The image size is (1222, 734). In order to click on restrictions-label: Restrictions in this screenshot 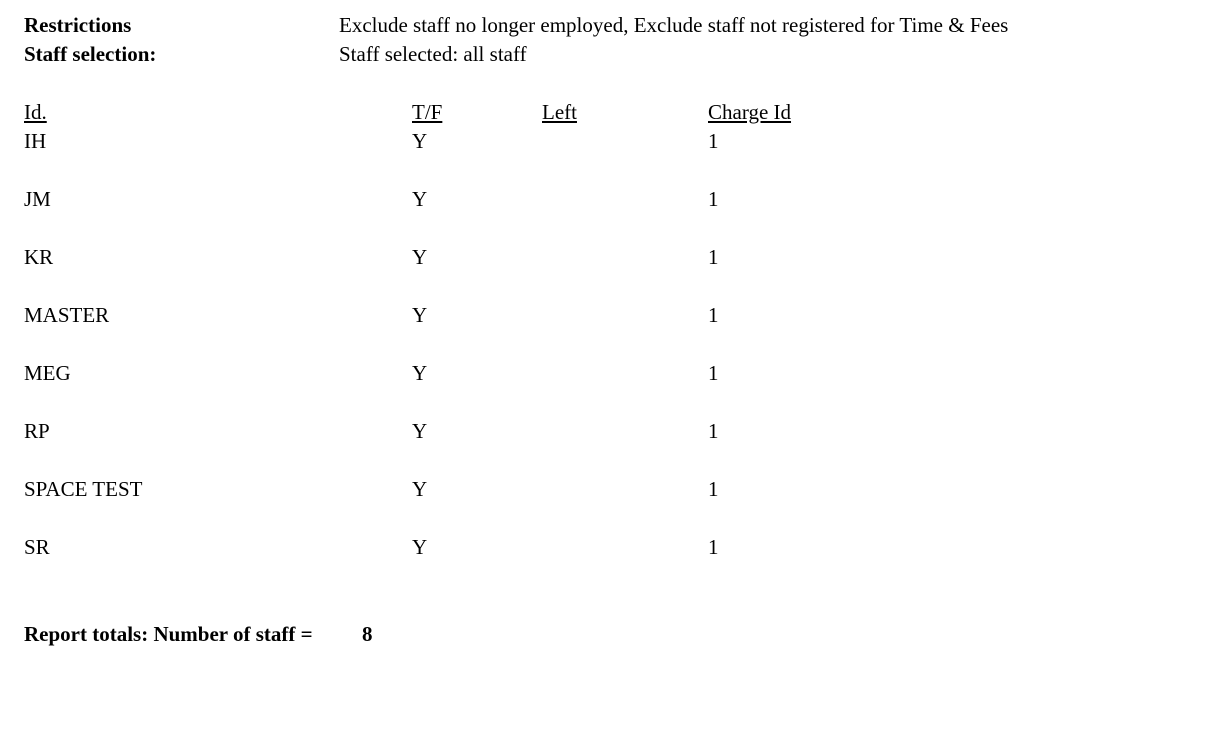, I will do `click(78, 25)`.